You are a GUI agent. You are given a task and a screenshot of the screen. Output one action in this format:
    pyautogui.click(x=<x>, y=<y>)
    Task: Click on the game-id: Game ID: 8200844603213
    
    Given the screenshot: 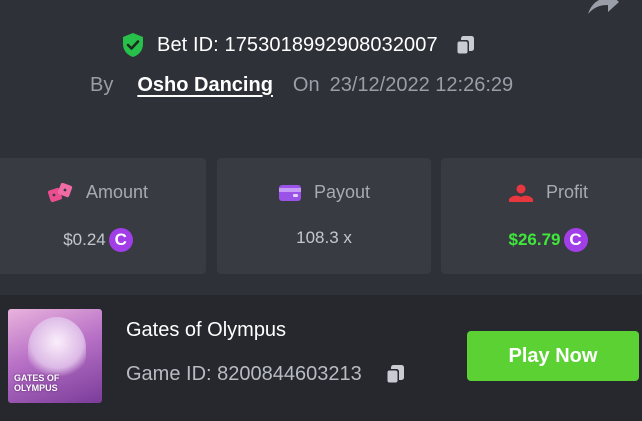 What is the action you would take?
    pyautogui.click(x=244, y=373)
    